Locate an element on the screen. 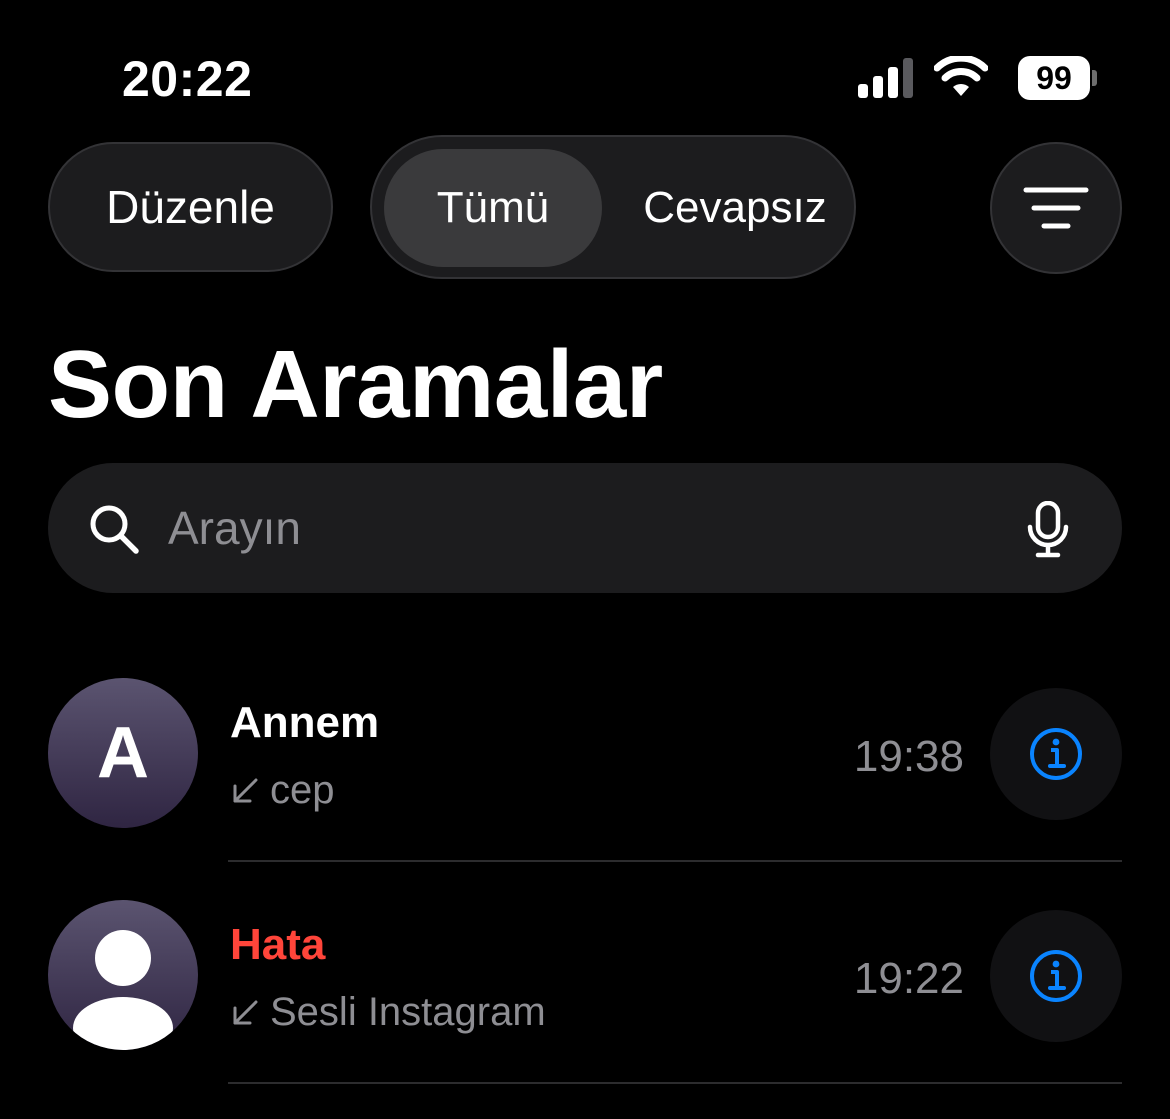  segment-missed: Cevapsız is located at coordinates (735, 208).